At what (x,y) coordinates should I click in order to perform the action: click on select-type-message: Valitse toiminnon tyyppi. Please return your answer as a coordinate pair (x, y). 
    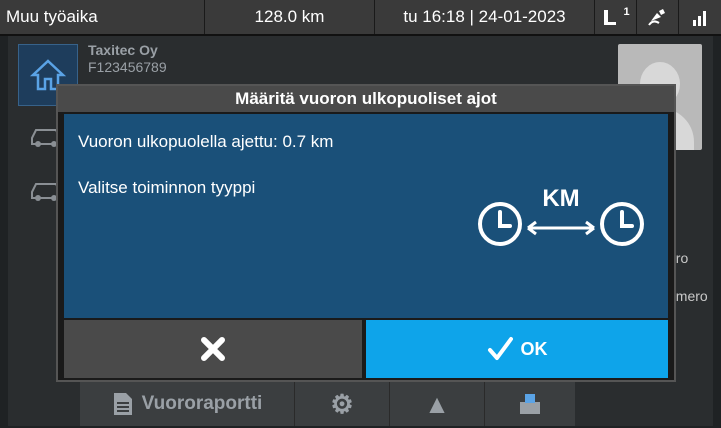
    Looking at the image, I should click on (167, 187).